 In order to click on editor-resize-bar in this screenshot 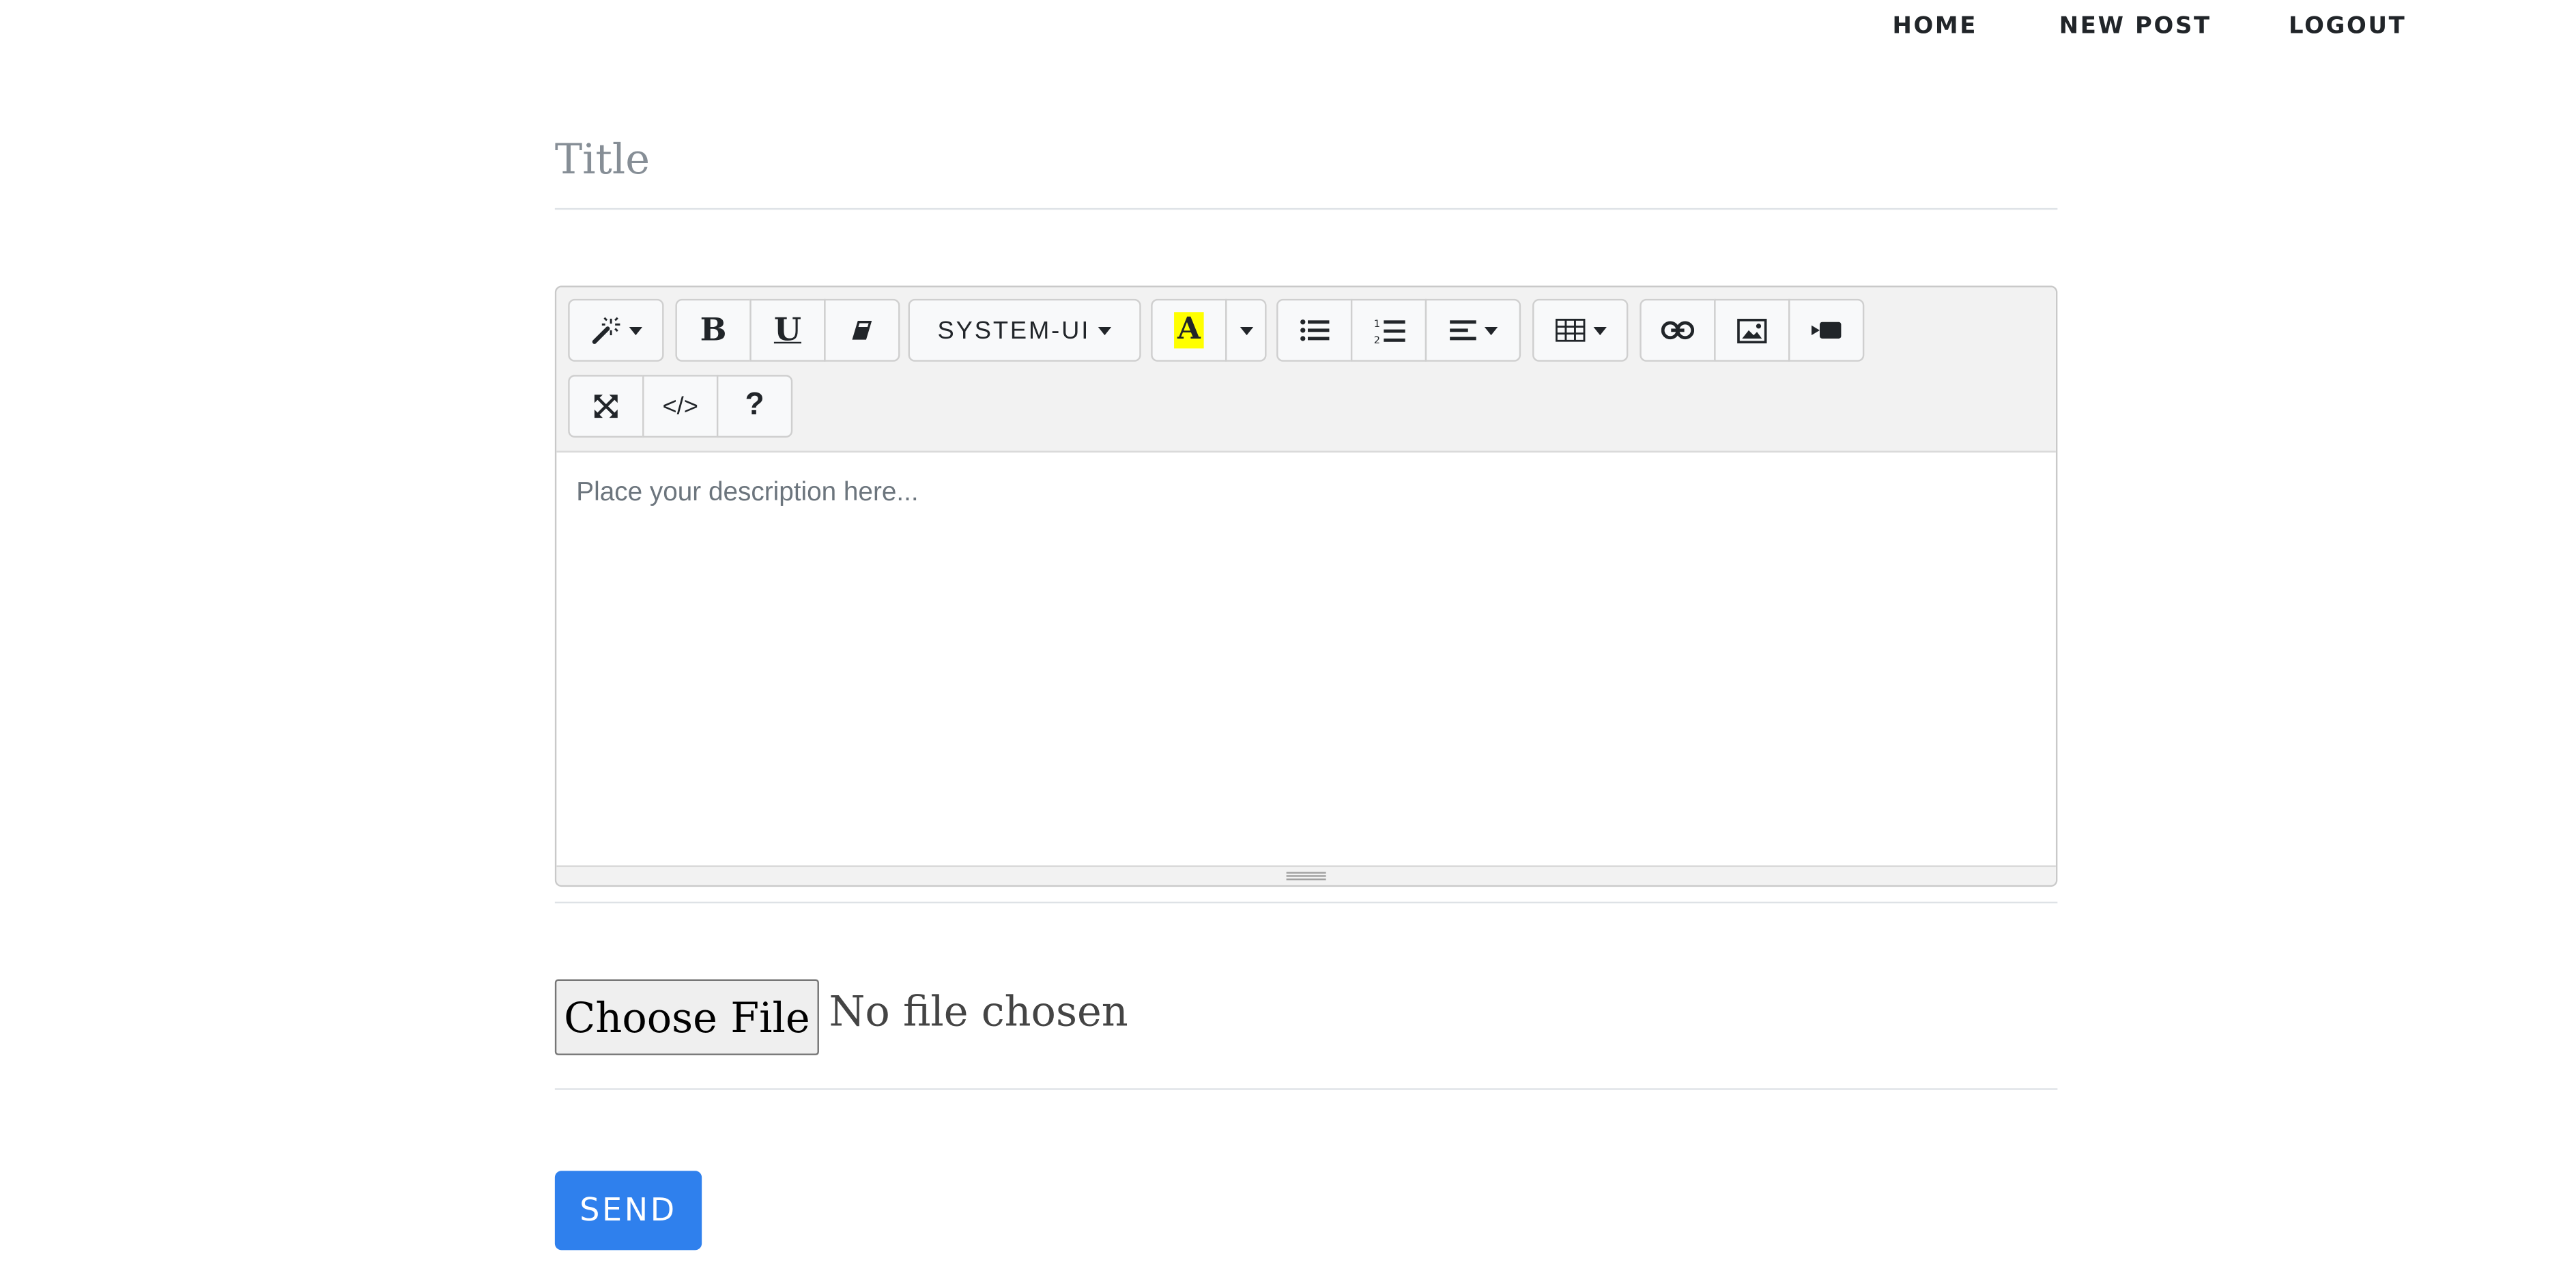, I will do `click(1306, 875)`.